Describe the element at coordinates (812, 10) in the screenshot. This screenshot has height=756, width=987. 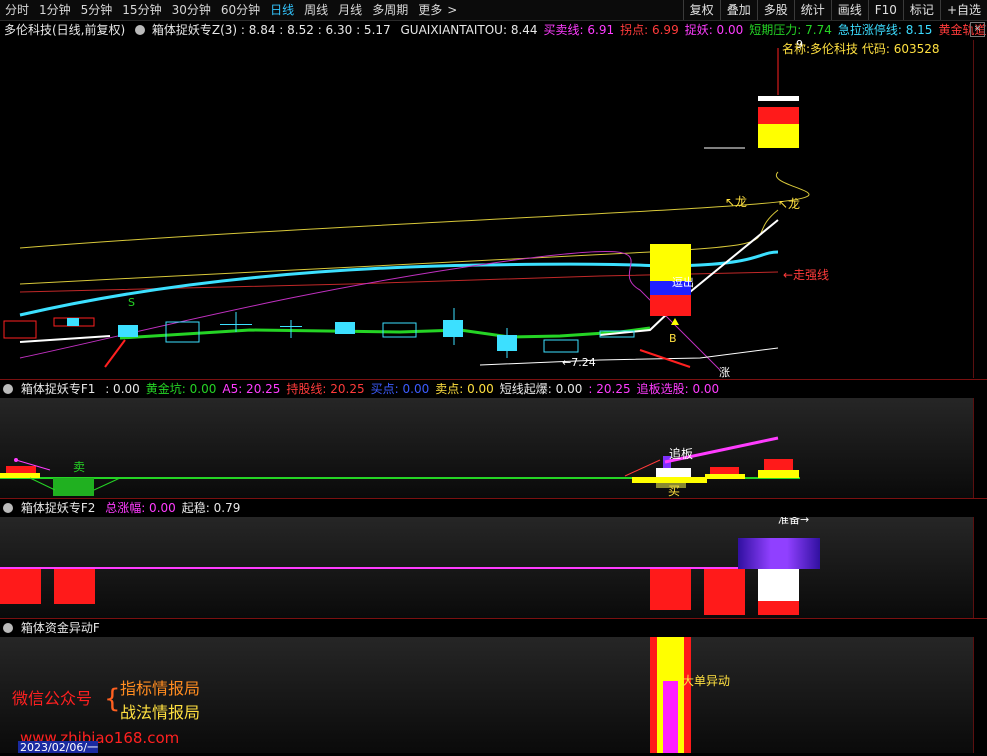
I see `toolbar-button: 统计` at that location.